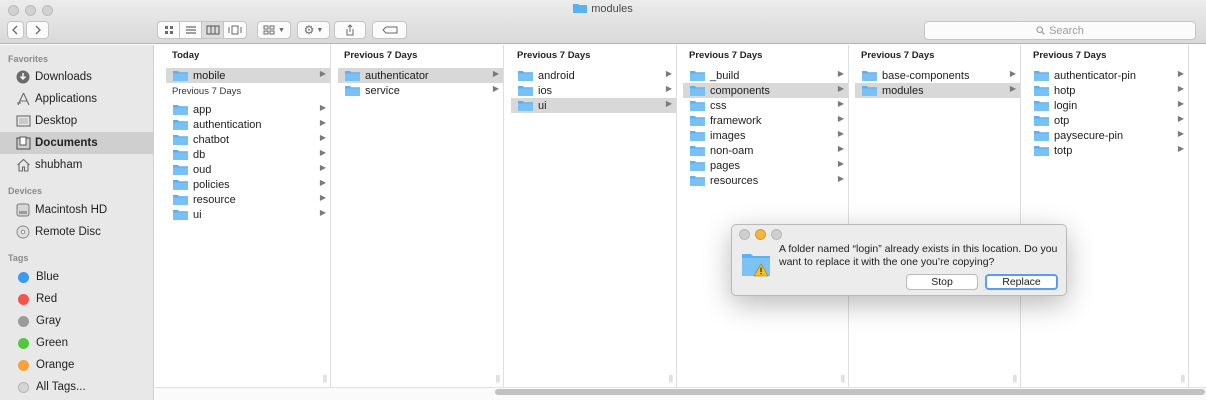 The width and height of the screenshot is (1206, 400). I want to click on cover-flow-view-button, so click(235, 30).